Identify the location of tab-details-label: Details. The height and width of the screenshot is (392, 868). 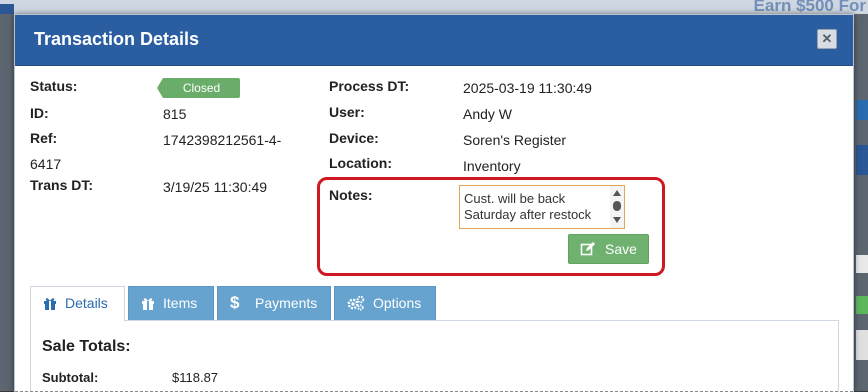
(86, 303).